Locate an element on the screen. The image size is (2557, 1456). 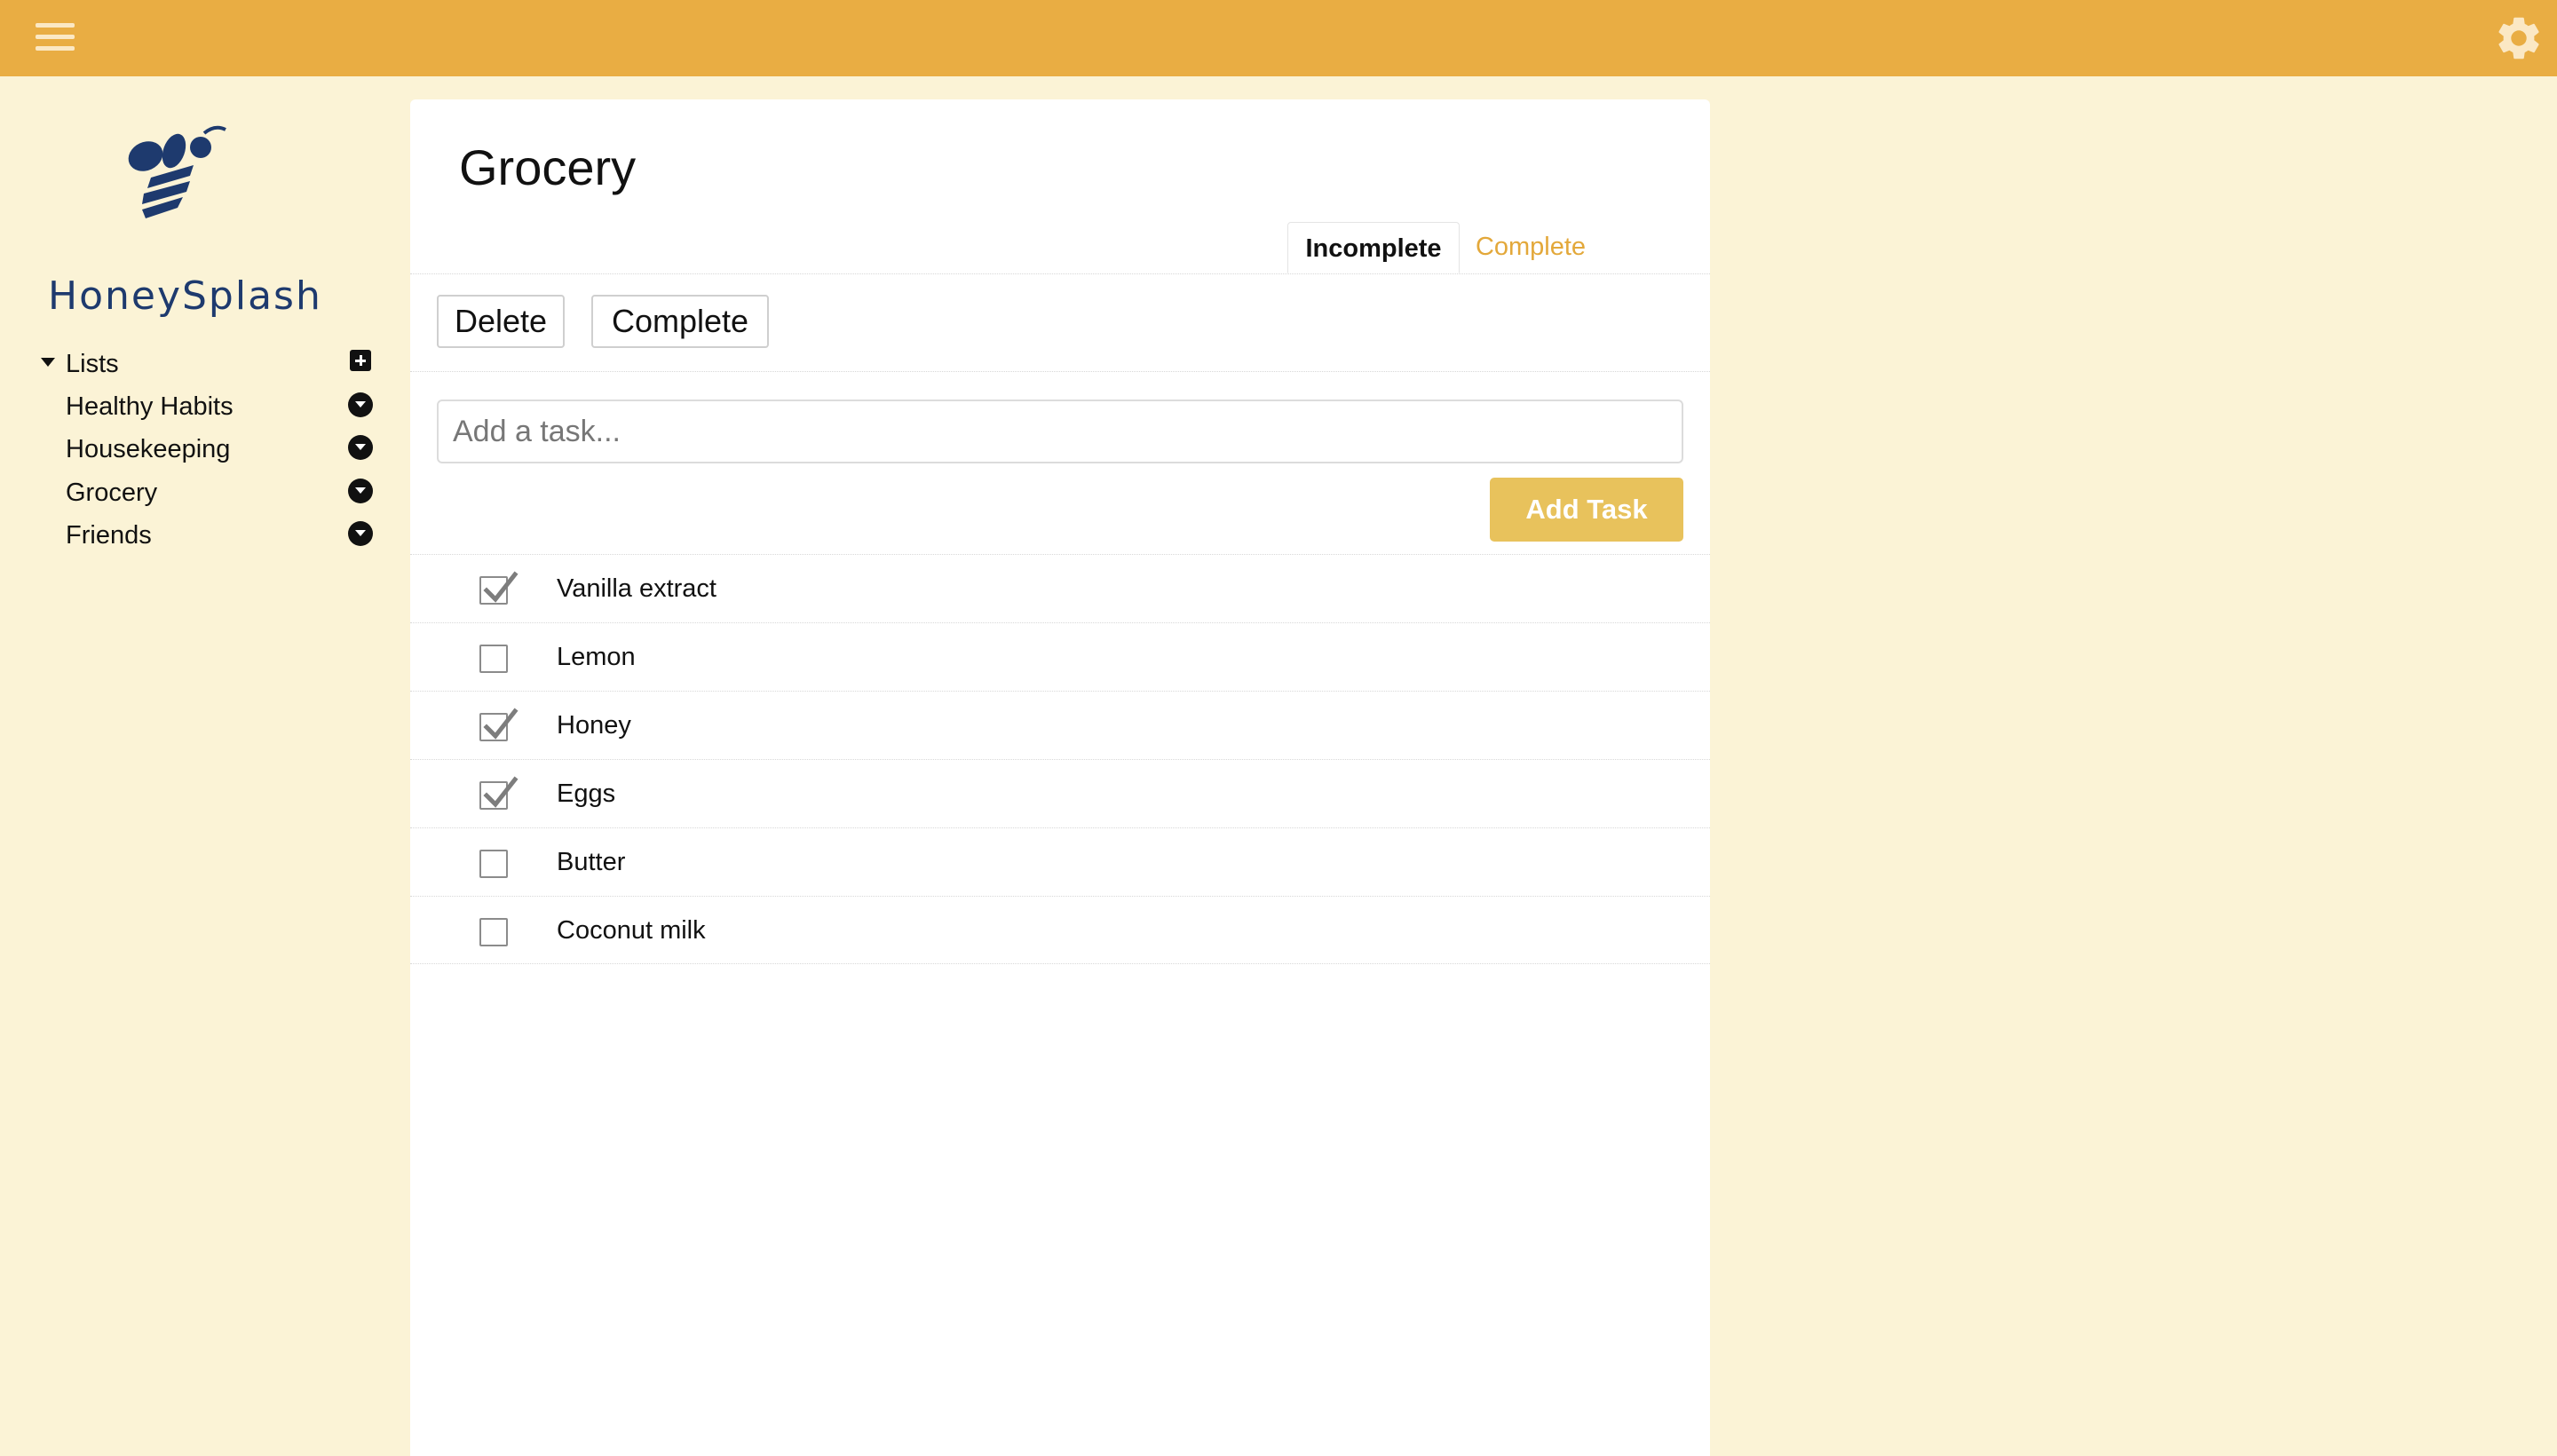
add-task-input is located at coordinates (1060, 431).